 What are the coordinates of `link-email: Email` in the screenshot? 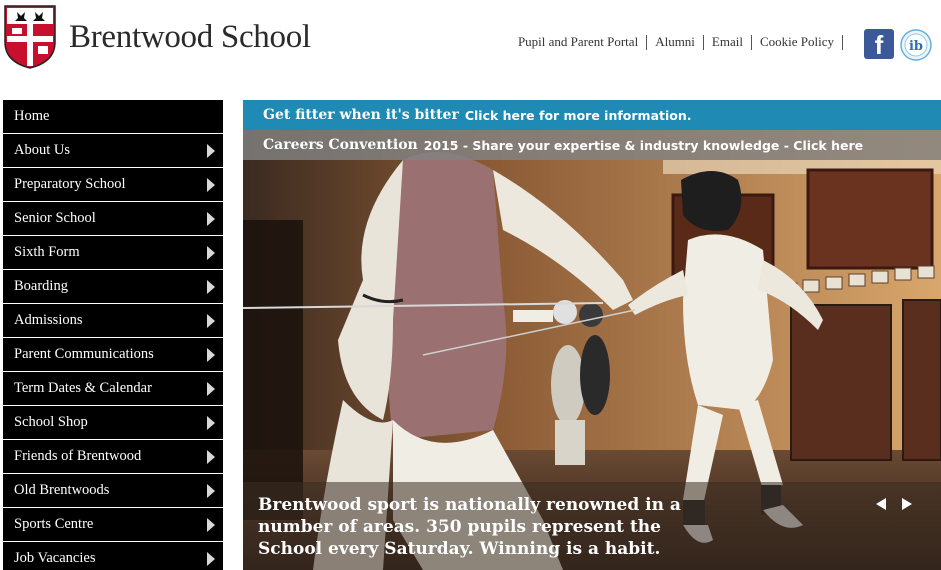 It's located at (727, 42).